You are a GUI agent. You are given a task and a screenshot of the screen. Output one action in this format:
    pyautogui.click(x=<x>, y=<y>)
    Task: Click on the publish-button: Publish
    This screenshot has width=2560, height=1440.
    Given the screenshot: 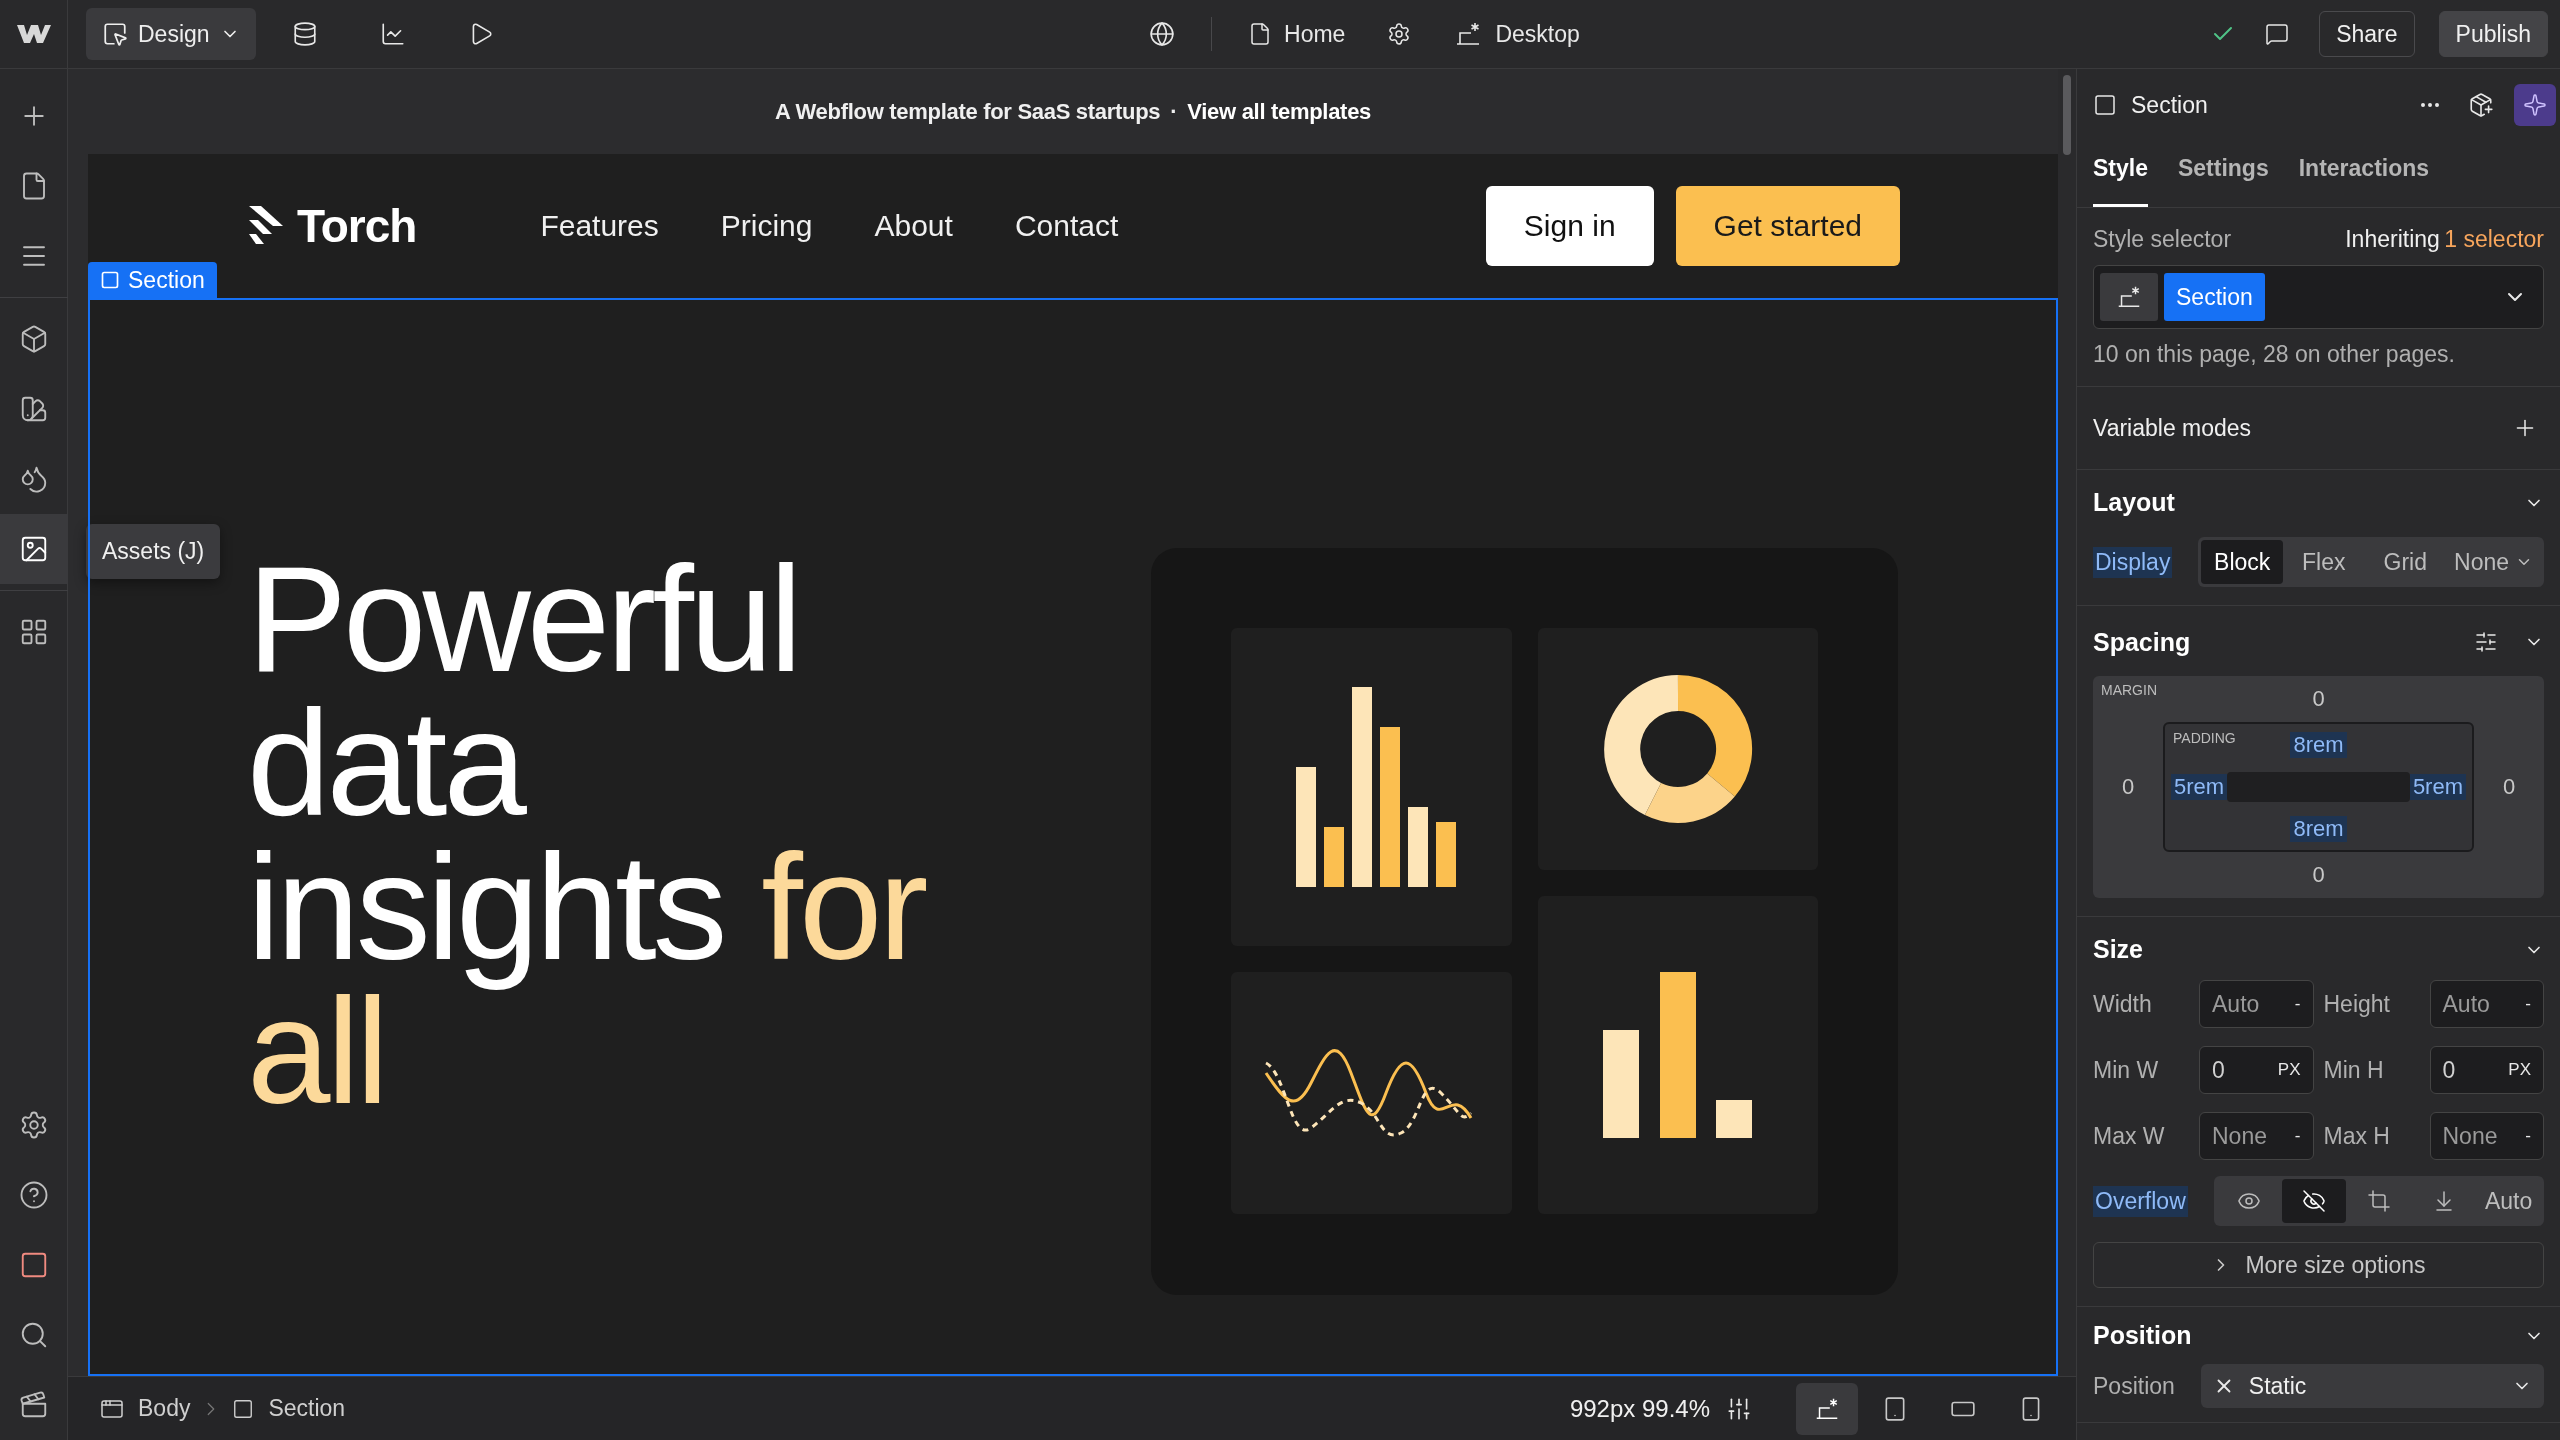 What is the action you would take?
    pyautogui.click(x=2493, y=34)
    